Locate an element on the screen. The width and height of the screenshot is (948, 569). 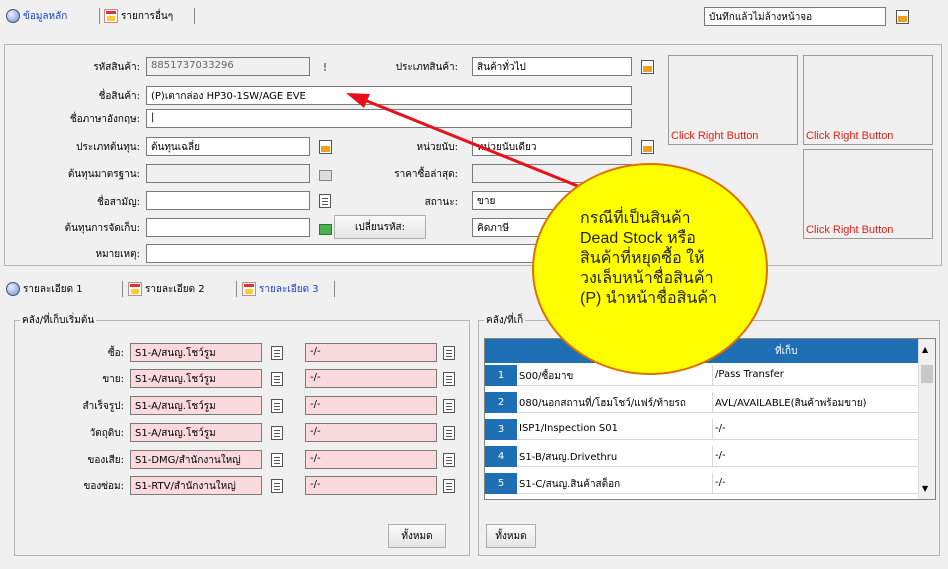
callout-line: (P) นำหน้าชื่อสินค้า is located at coordinates (649, 298).